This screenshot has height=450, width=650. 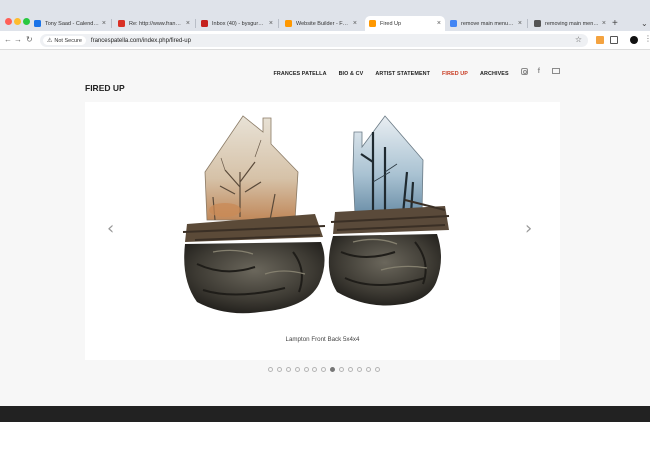 What do you see at coordinates (322, 339) in the screenshot?
I see `slide-caption: Lampton Front Back 5x4x4` at bounding box center [322, 339].